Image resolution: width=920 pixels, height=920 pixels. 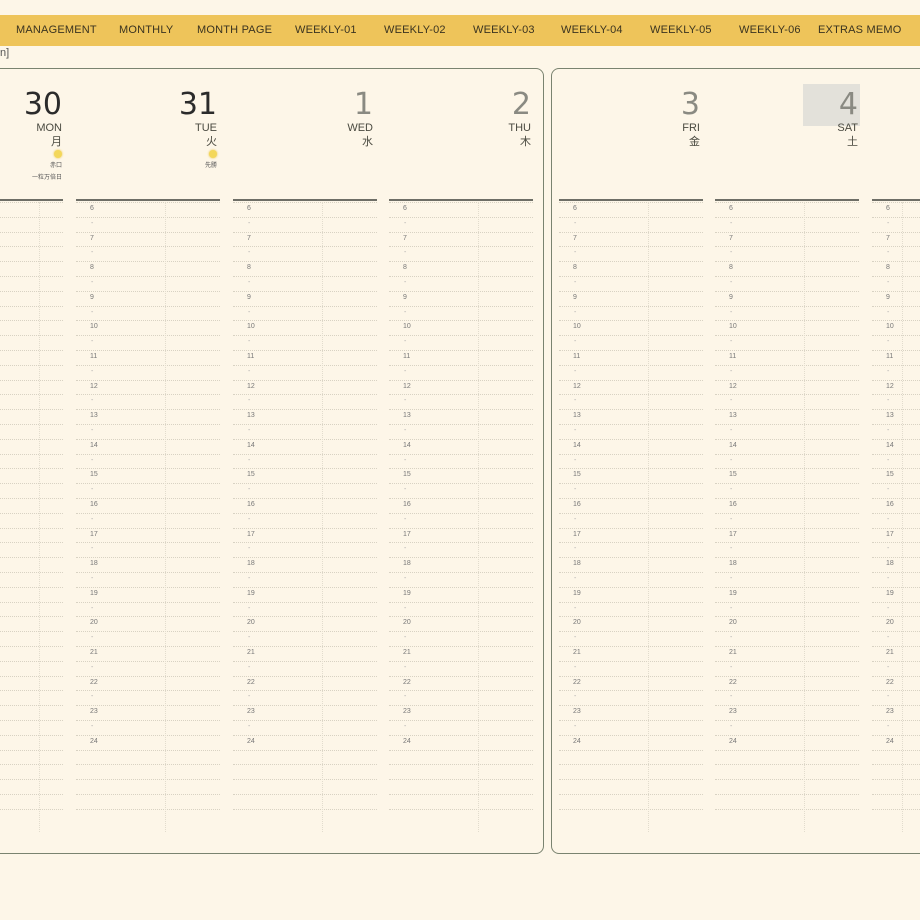 What do you see at coordinates (691, 128) in the screenshot?
I see `day-name: FRI` at bounding box center [691, 128].